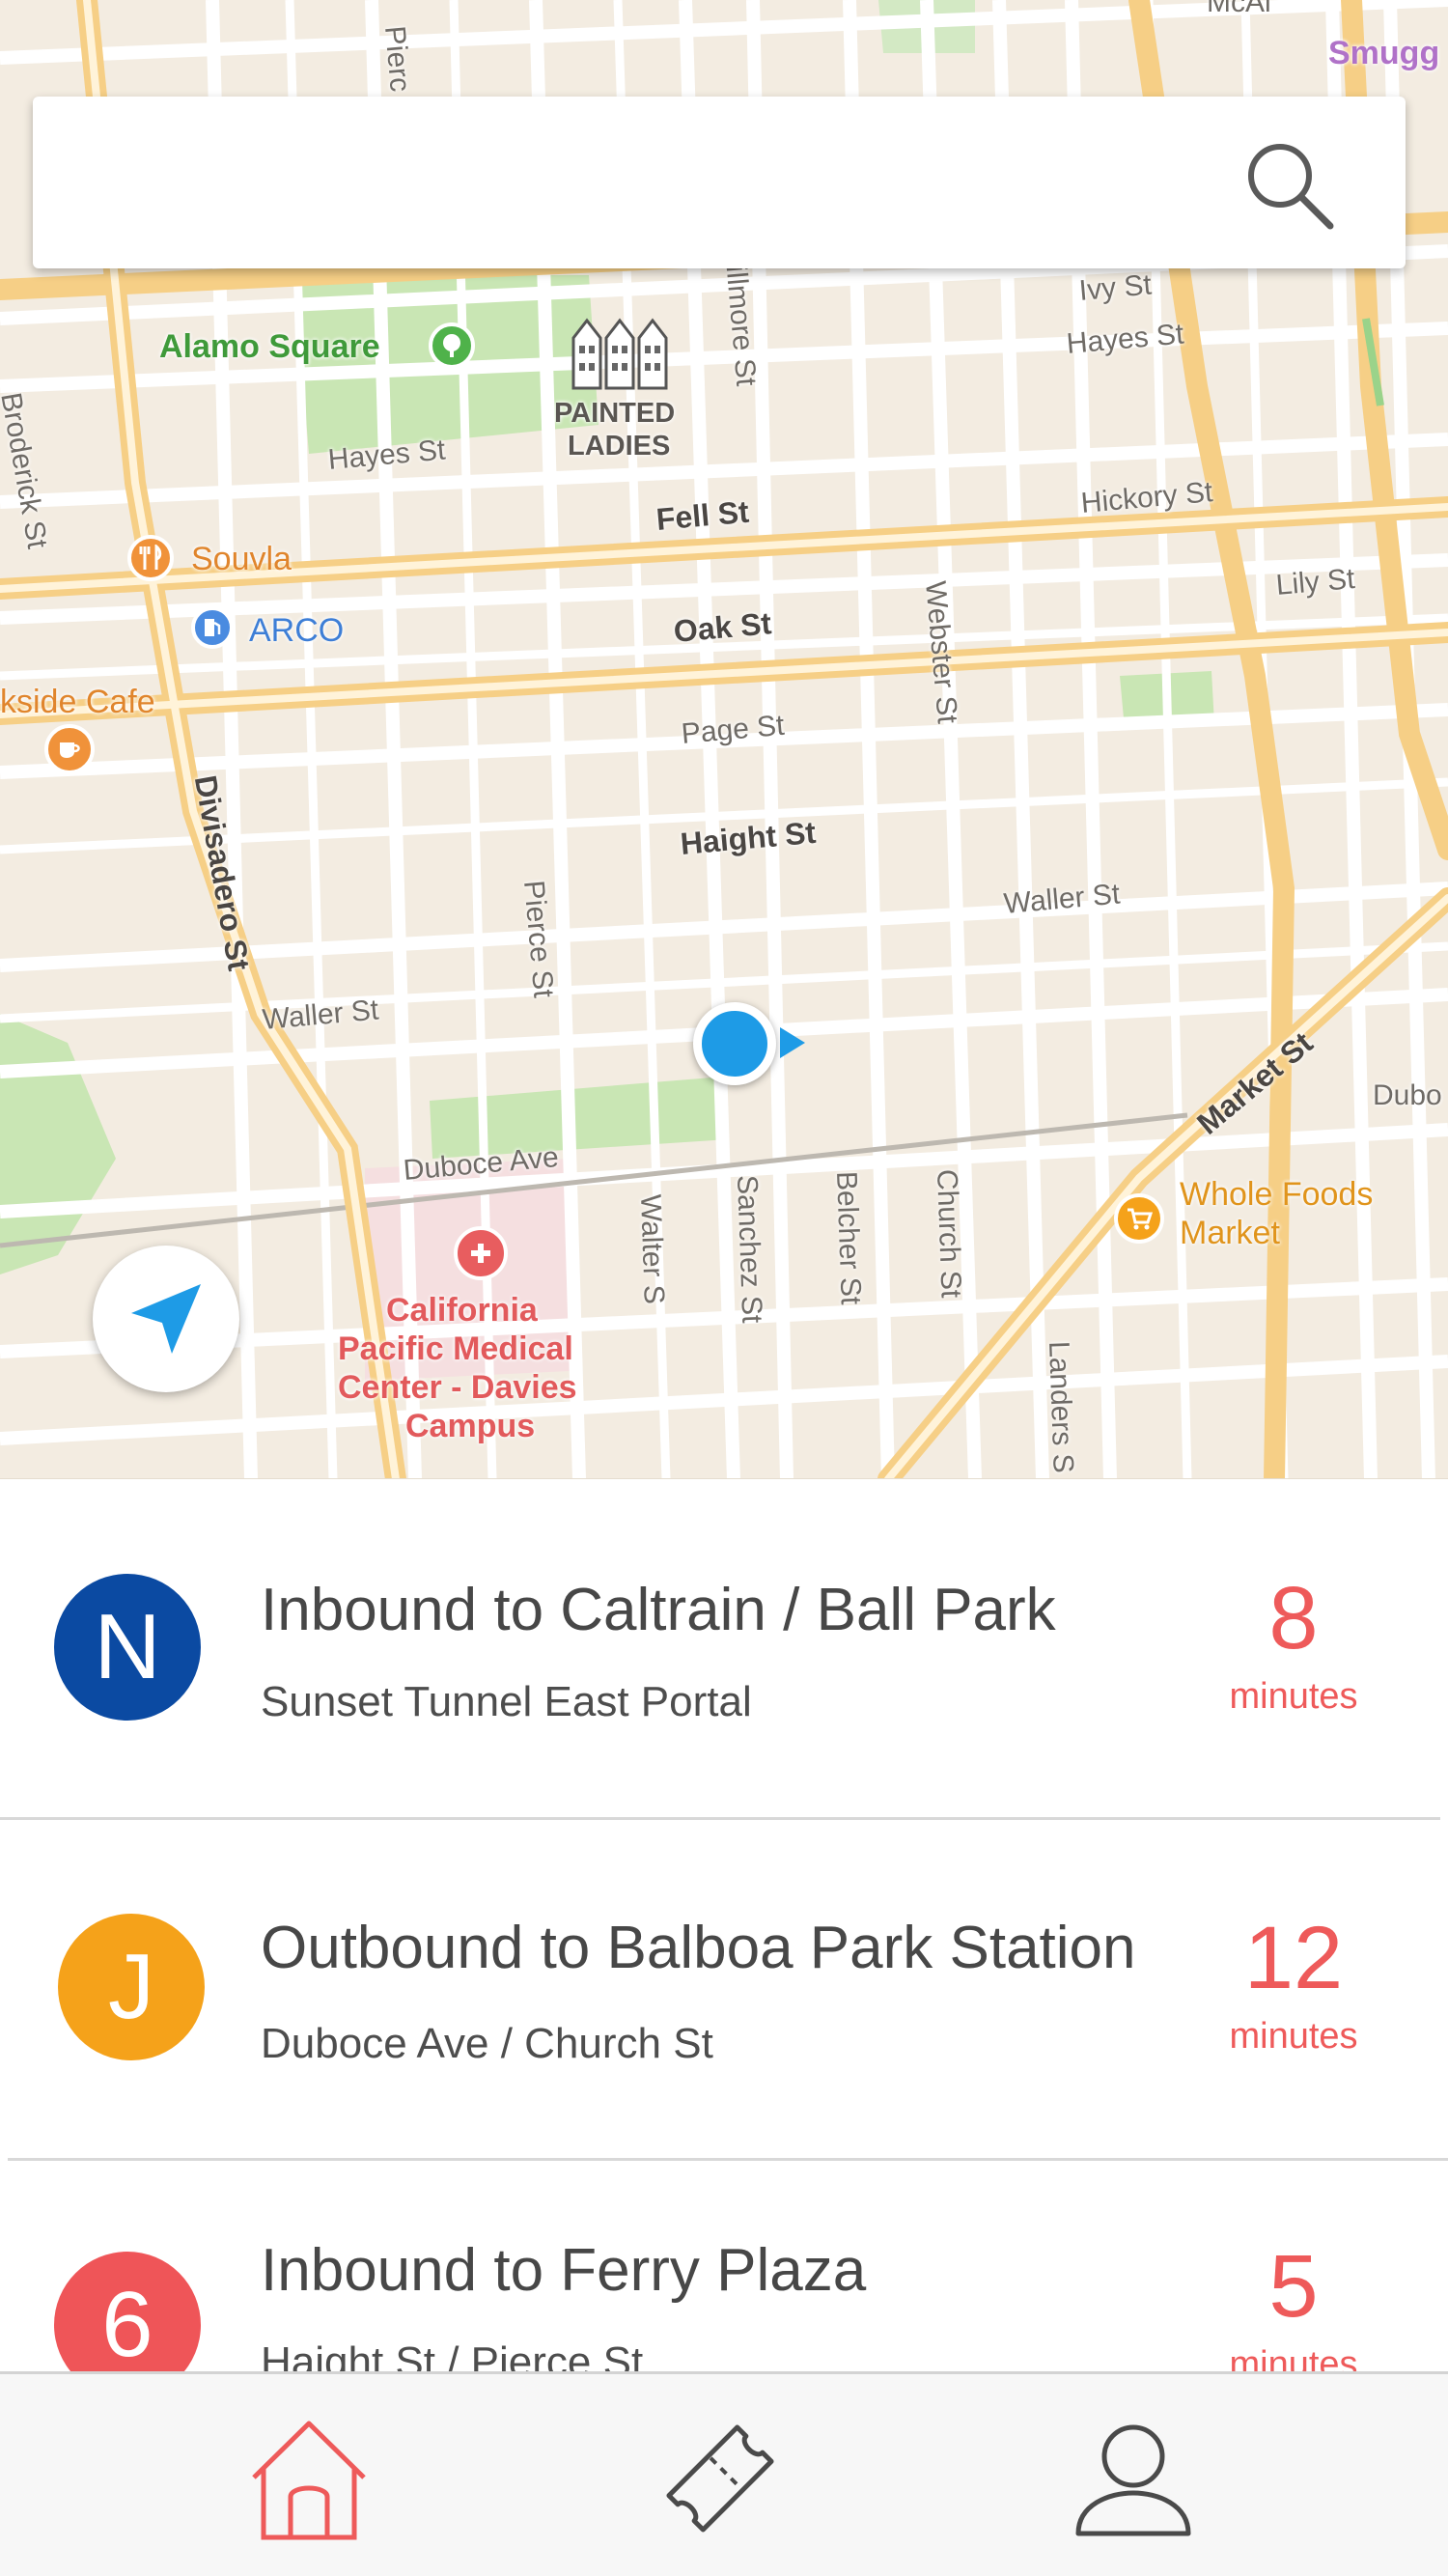 This screenshot has width=1448, height=2576. Describe the element at coordinates (1116, 288) in the screenshot. I see `street-label: Ivy St` at that location.